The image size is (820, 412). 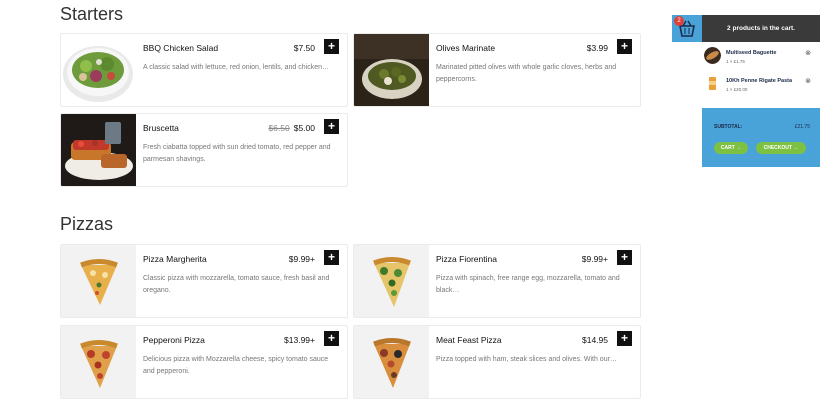 What do you see at coordinates (595, 340) in the screenshot?
I see `item-price: $14.95` at bounding box center [595, 340].